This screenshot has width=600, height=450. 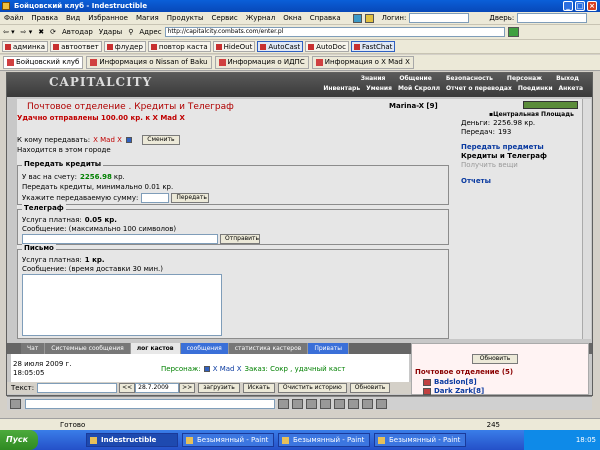 What do you see at coordinates (149, 62) in the screenshot?
I see `tab-nissan: Информация о Nissan of Baku` at bounding box center [149, 62].